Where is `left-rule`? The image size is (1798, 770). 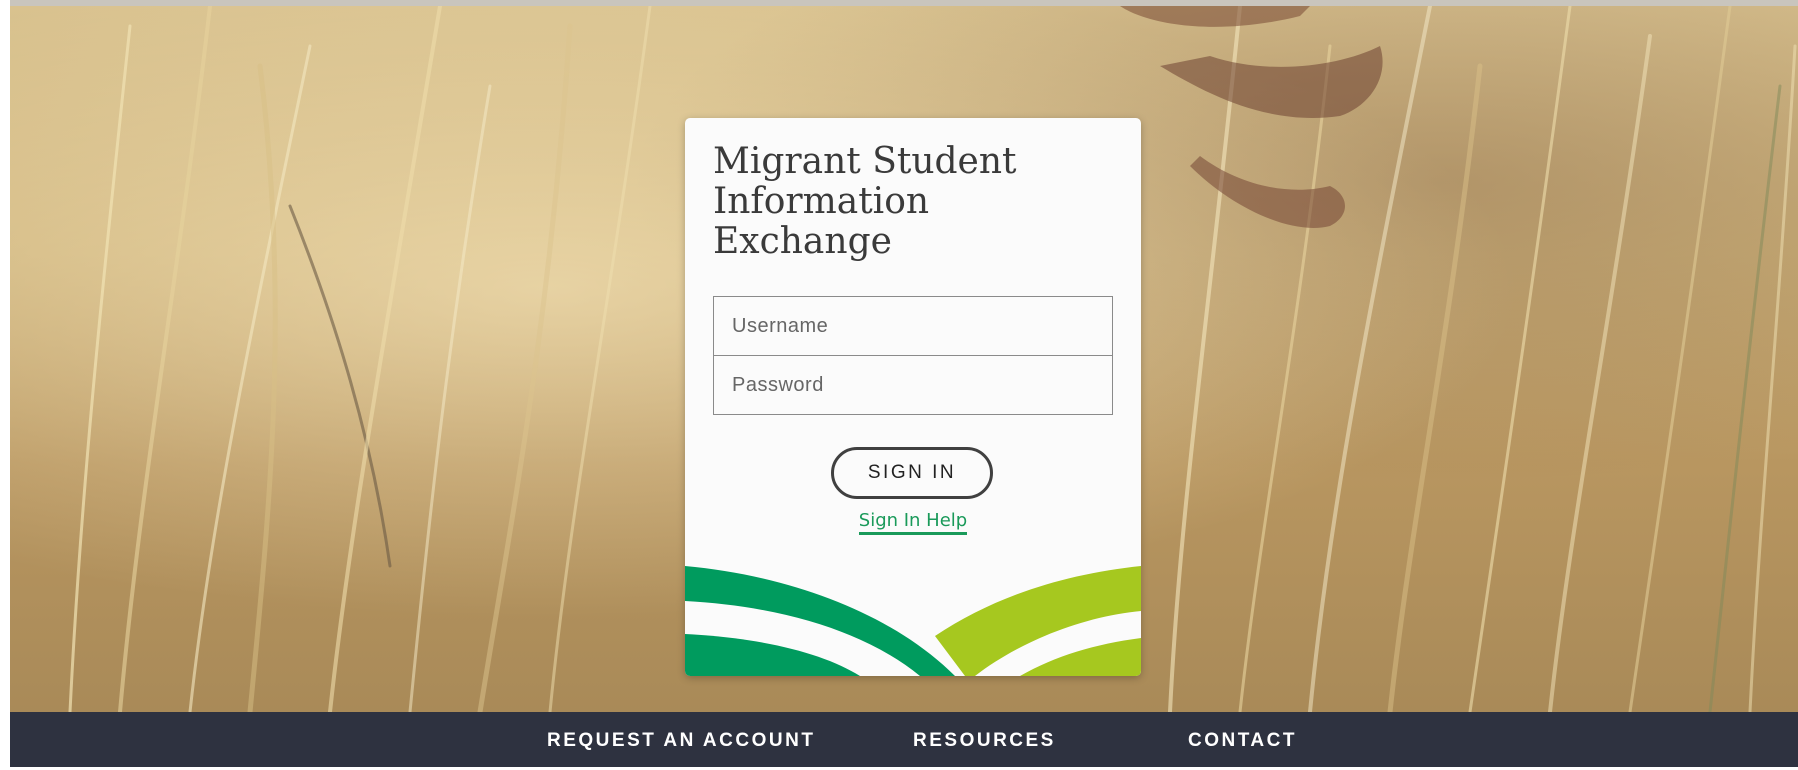
left-rule is located at coordinates (5, 383).